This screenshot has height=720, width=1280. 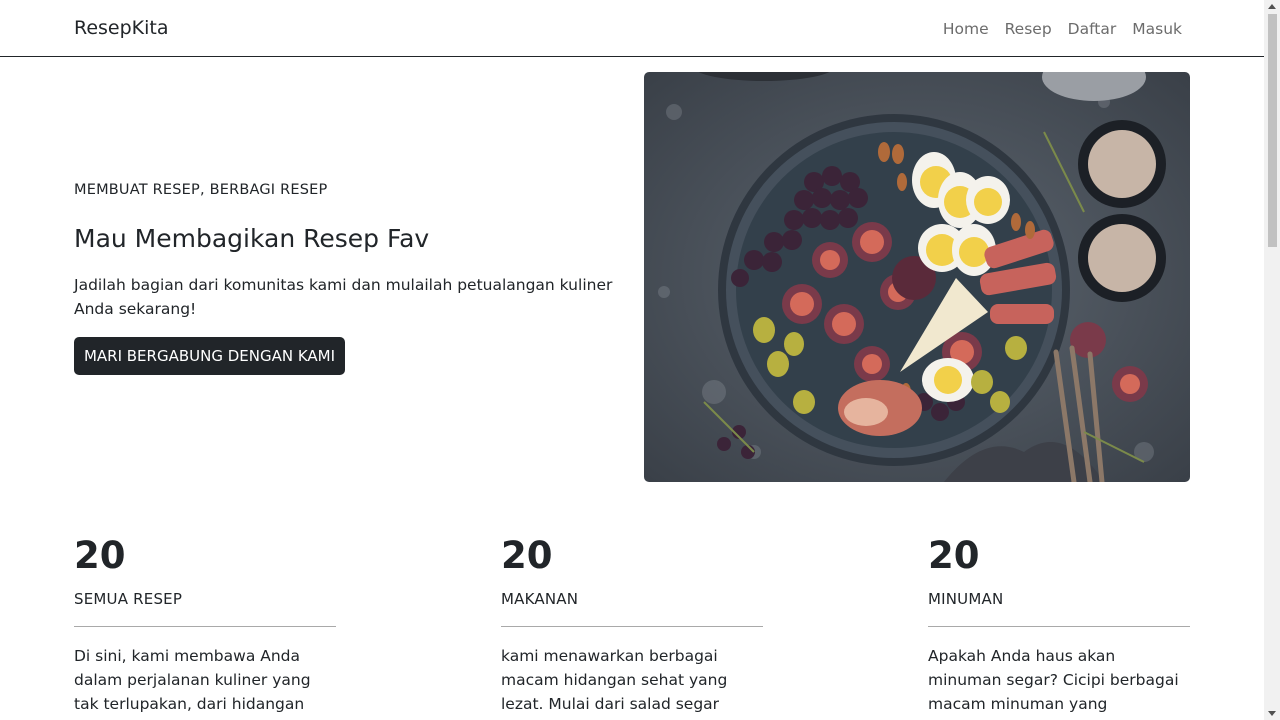 What do you see at coordinates (1272, 130) in the screenshot?
I see `scroll-thumb` at bounding box center [1272, 130].